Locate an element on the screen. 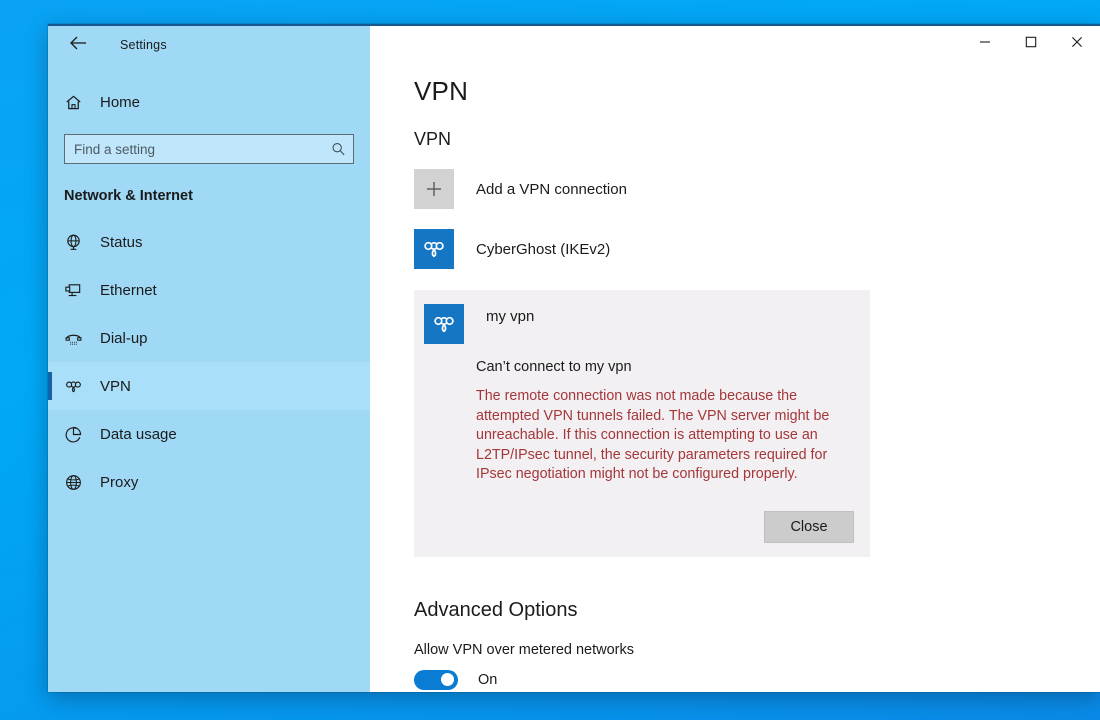 The image size is (1100, 720). sidebar-item-label: Proxy is located at coordinates (119, 482).